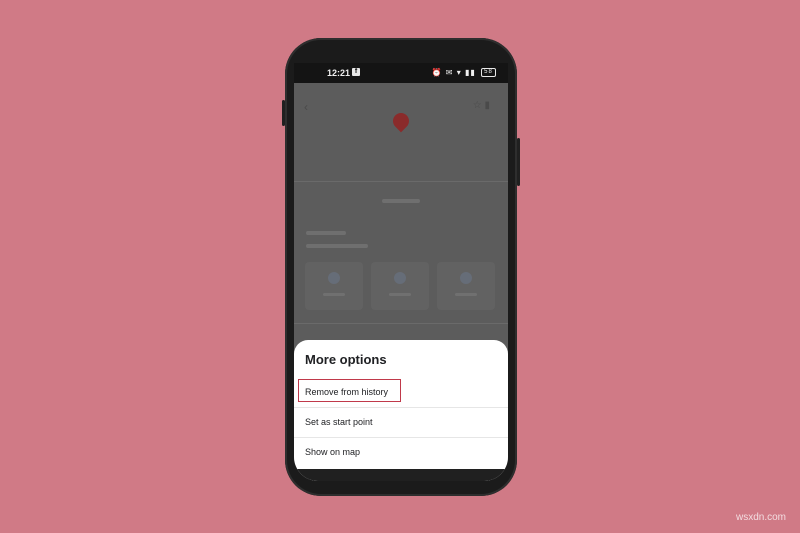  Describe the element at coordinates (466, 286) in the screenshot. I see `more-button` at that location.